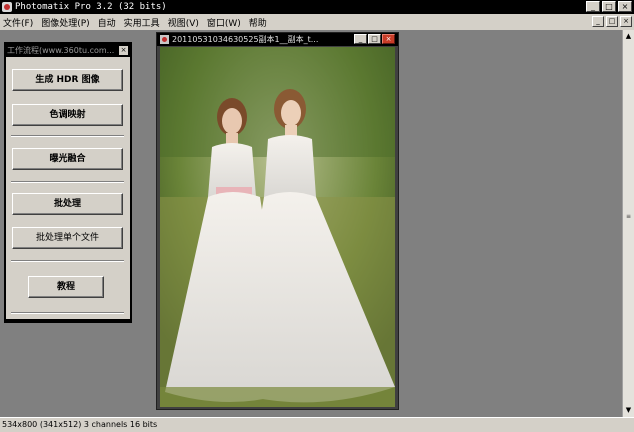  I want to click on tone-mapping-button: 色调映射, so click(67, 115).